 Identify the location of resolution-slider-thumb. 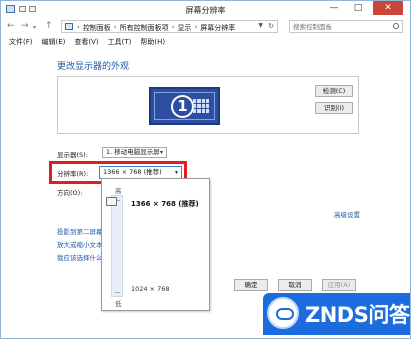
(111, 201).